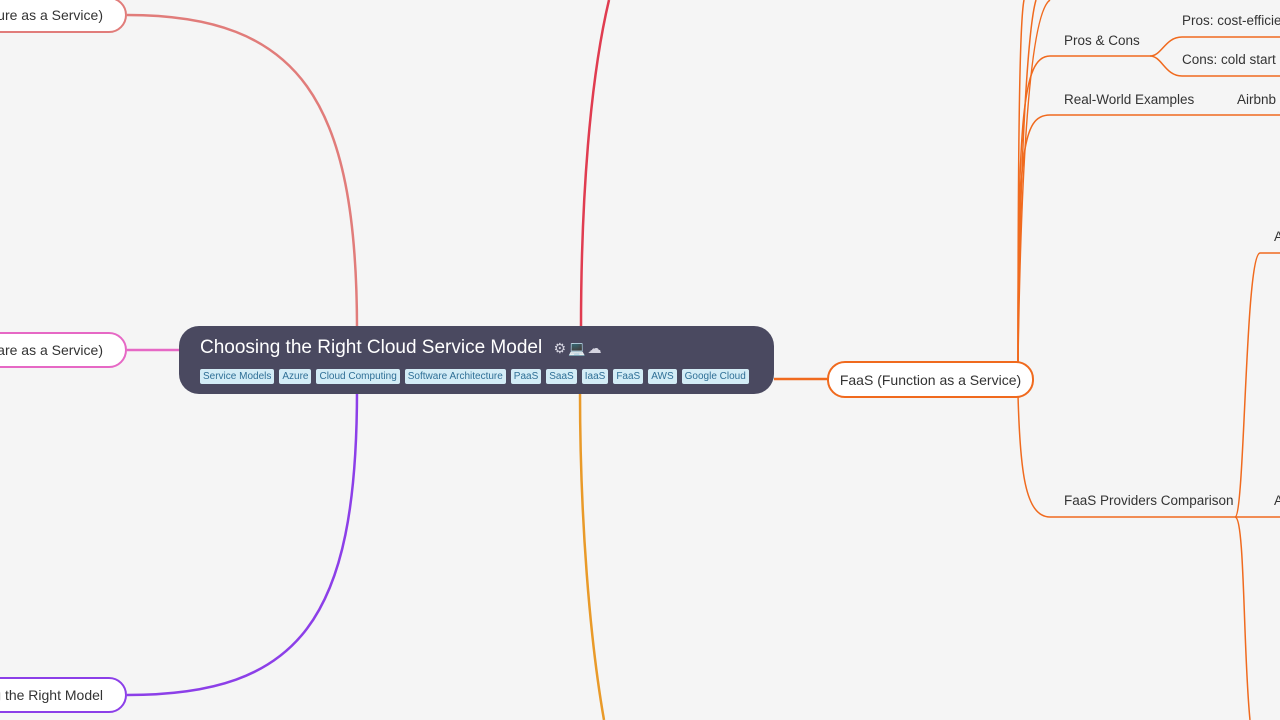  What do you see at coordinates (561, 376) in the screenshot?
I see `tag-saas: SaaS` at bounding box center [561, 376].